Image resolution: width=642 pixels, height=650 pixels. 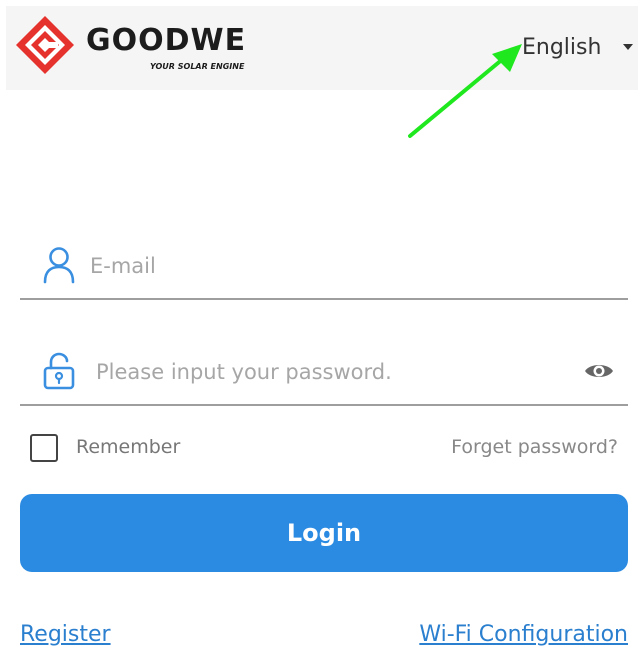 I want to click on password-field-container, so click(x=324, y=368).